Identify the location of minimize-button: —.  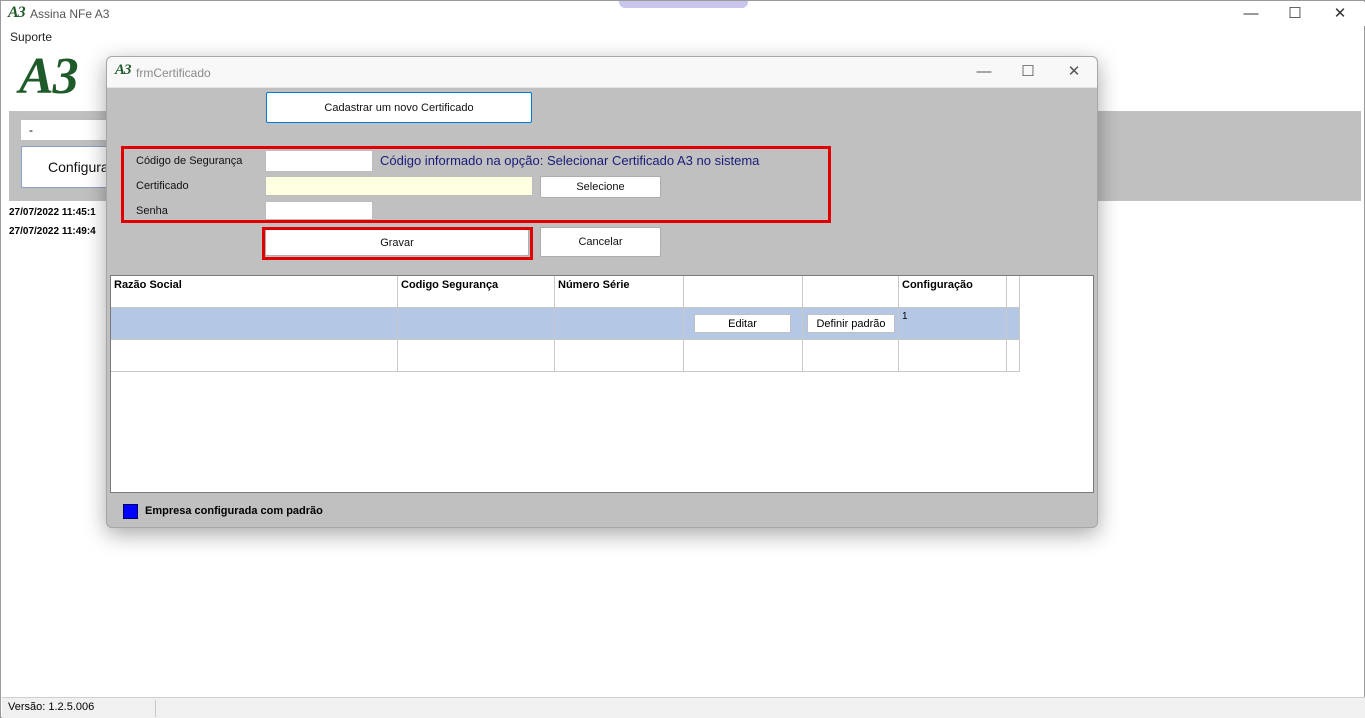
(1251, 14).